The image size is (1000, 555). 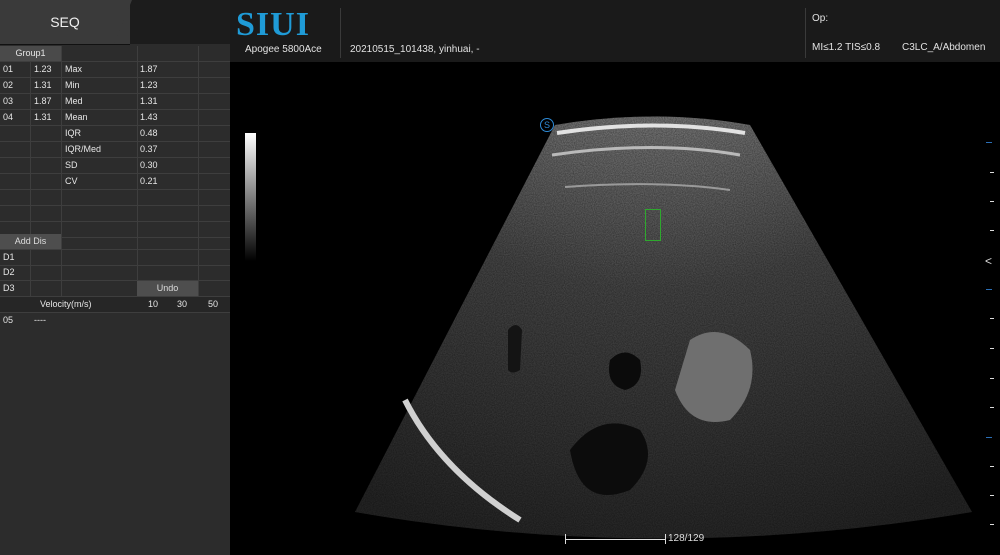 I want to click on frame-counter: 128/129, so click(x=686, y=538).